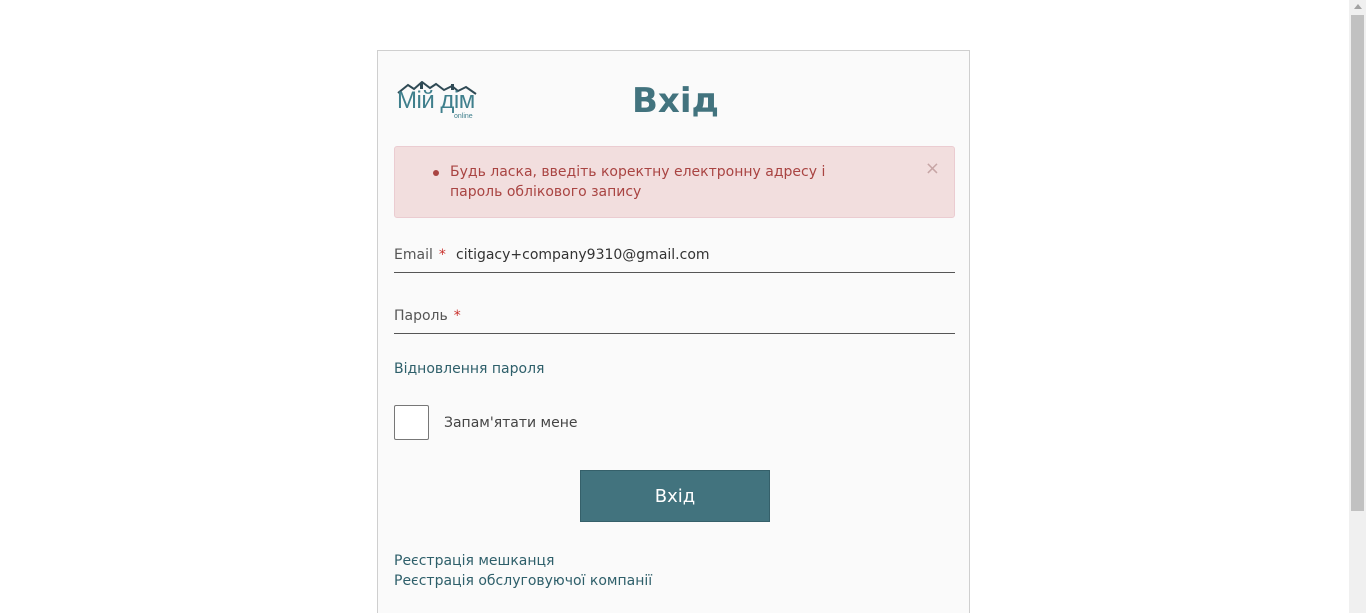 This screenshot has height=613, width=1366. Describe the element at coordinates (427, 316) in the screenshot. I see `password-label: Пароль *` at that location.